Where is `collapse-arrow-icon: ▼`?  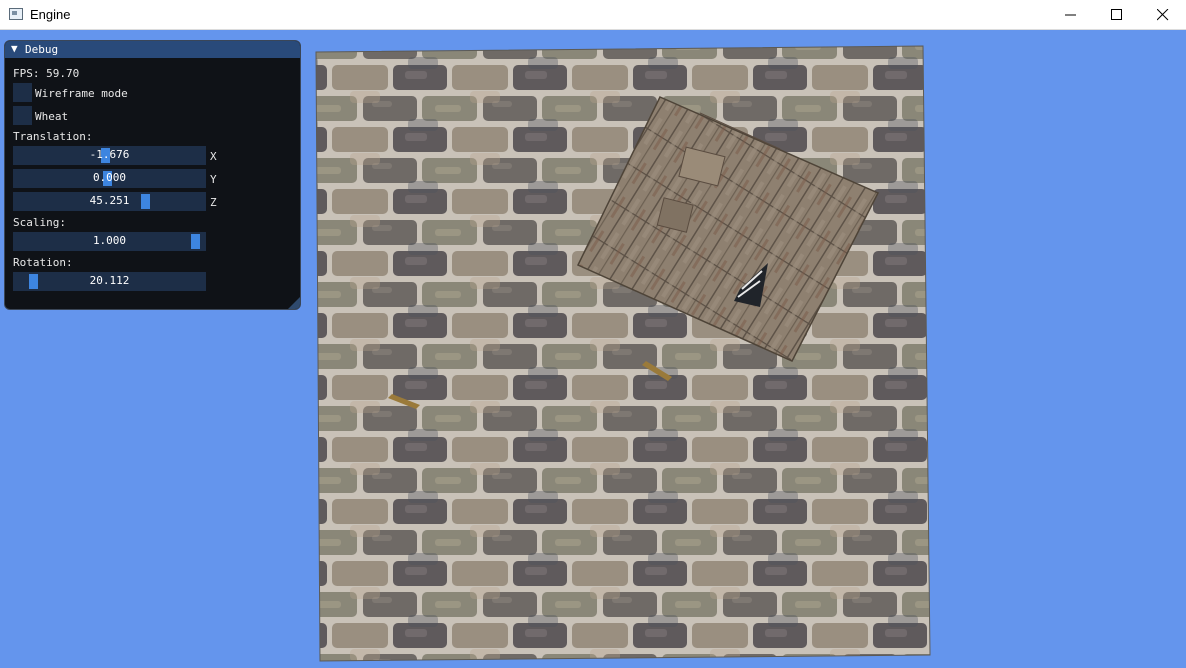
collapse-arrow-icon: ▼ is located at coordinates (14, 48).